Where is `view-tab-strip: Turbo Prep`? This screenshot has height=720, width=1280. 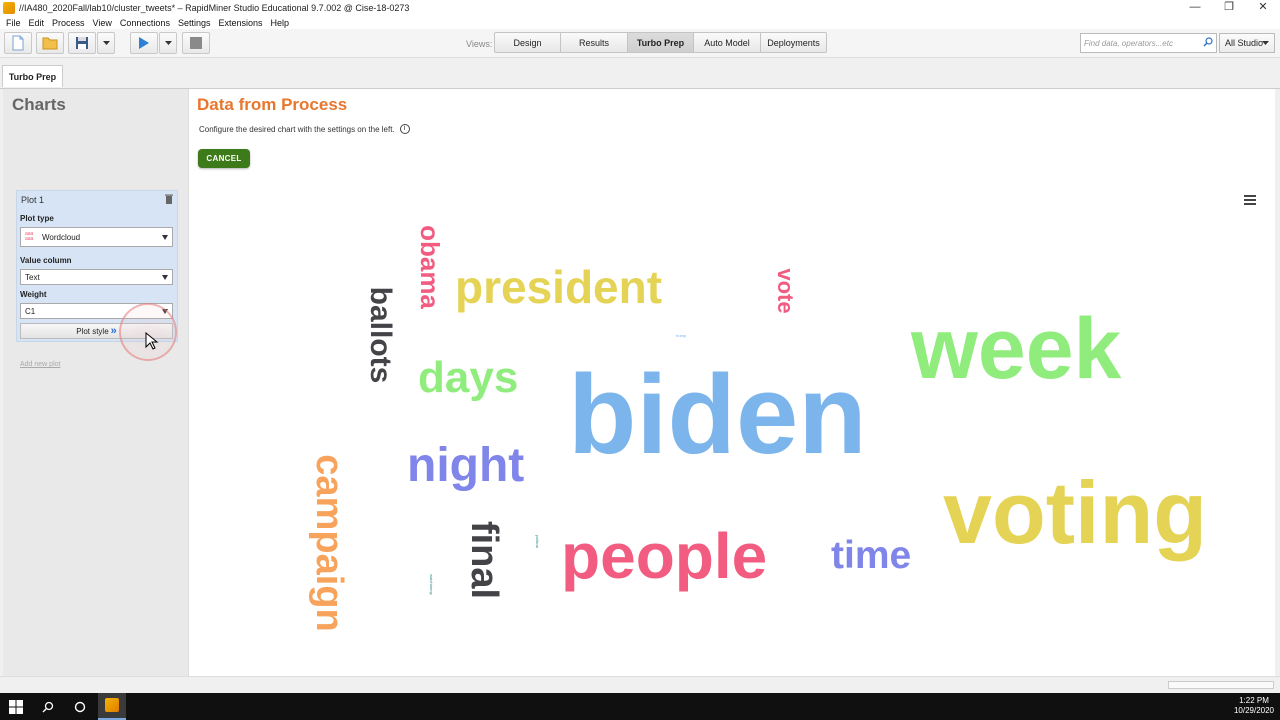
view-tab-strip: Turbo Prep is located at coordinates (640, 74).